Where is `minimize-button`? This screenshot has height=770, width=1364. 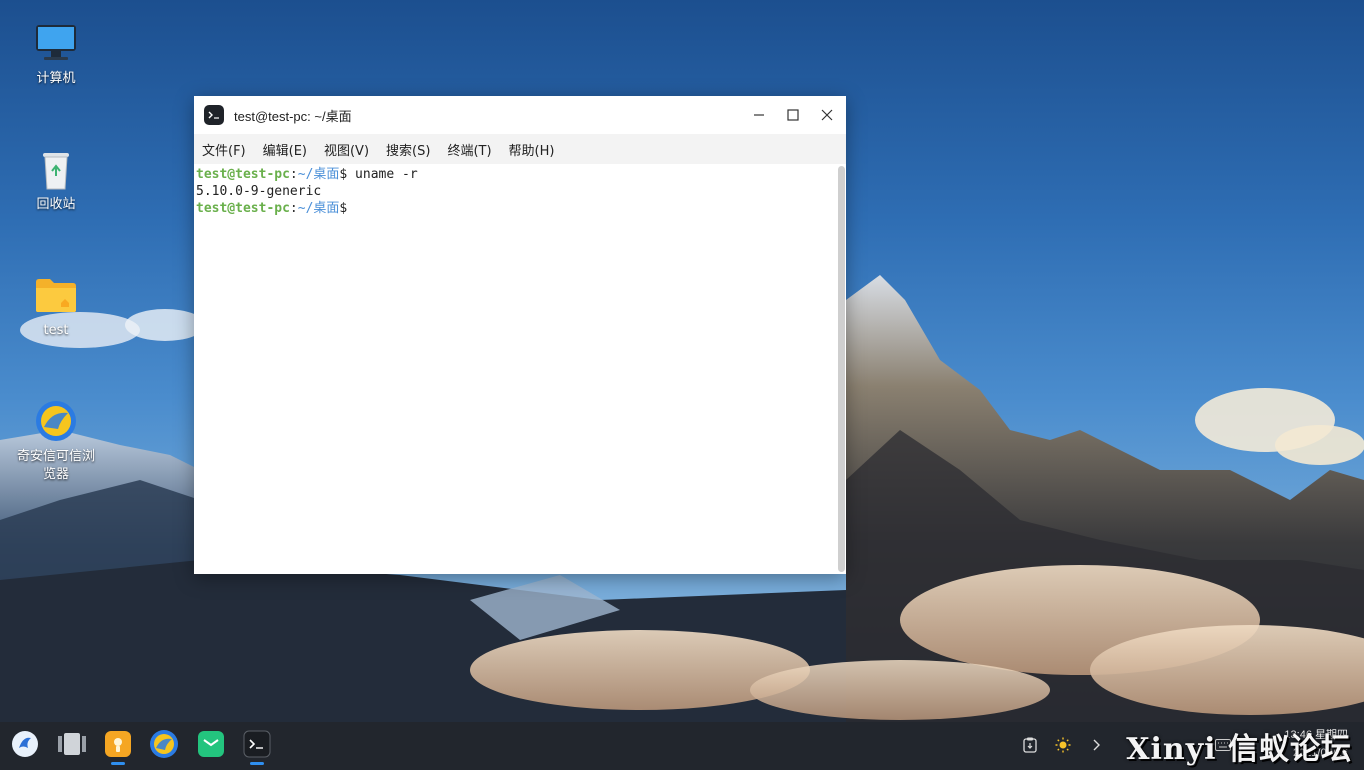 minimize-button is located at coordinates (759, 115).